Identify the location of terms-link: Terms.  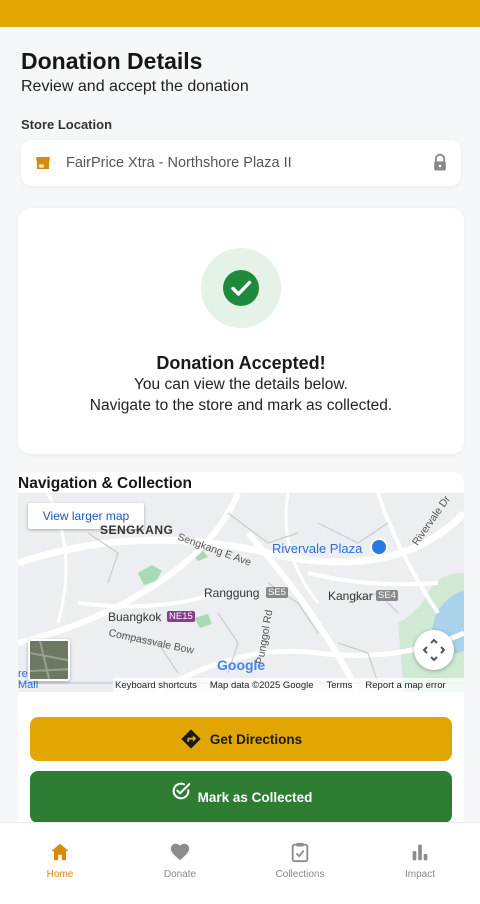
(340, 685).